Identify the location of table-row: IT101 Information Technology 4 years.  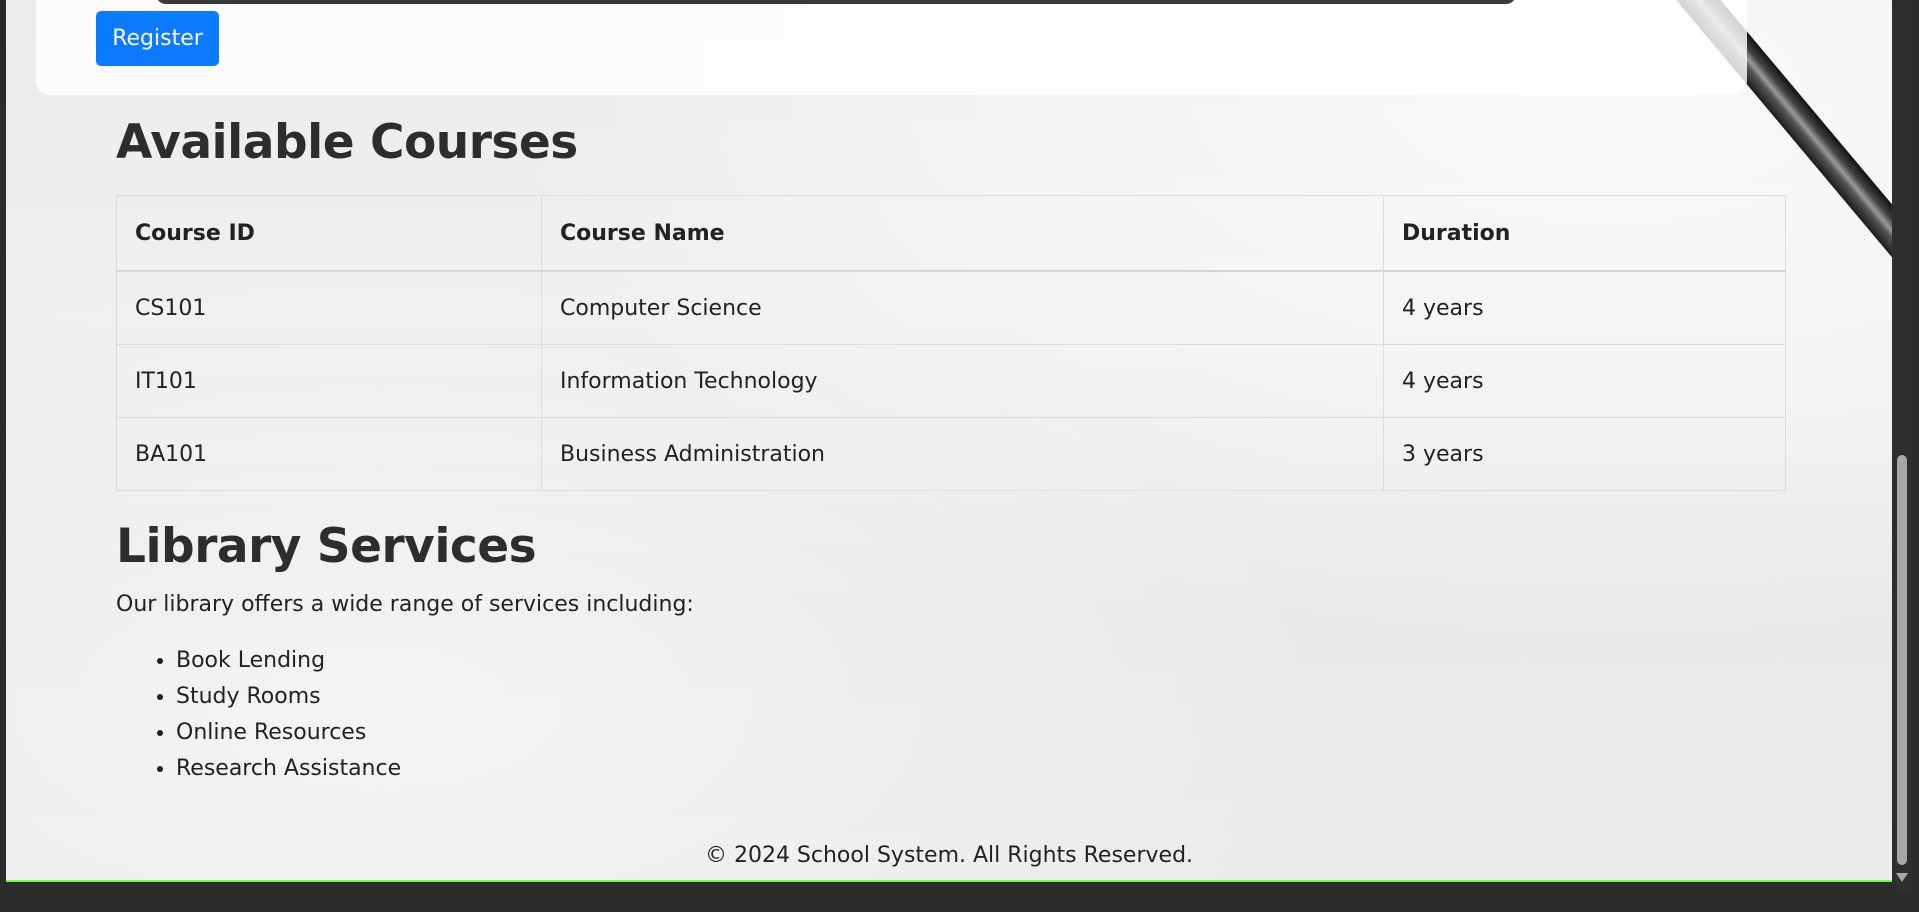
(951, 381).